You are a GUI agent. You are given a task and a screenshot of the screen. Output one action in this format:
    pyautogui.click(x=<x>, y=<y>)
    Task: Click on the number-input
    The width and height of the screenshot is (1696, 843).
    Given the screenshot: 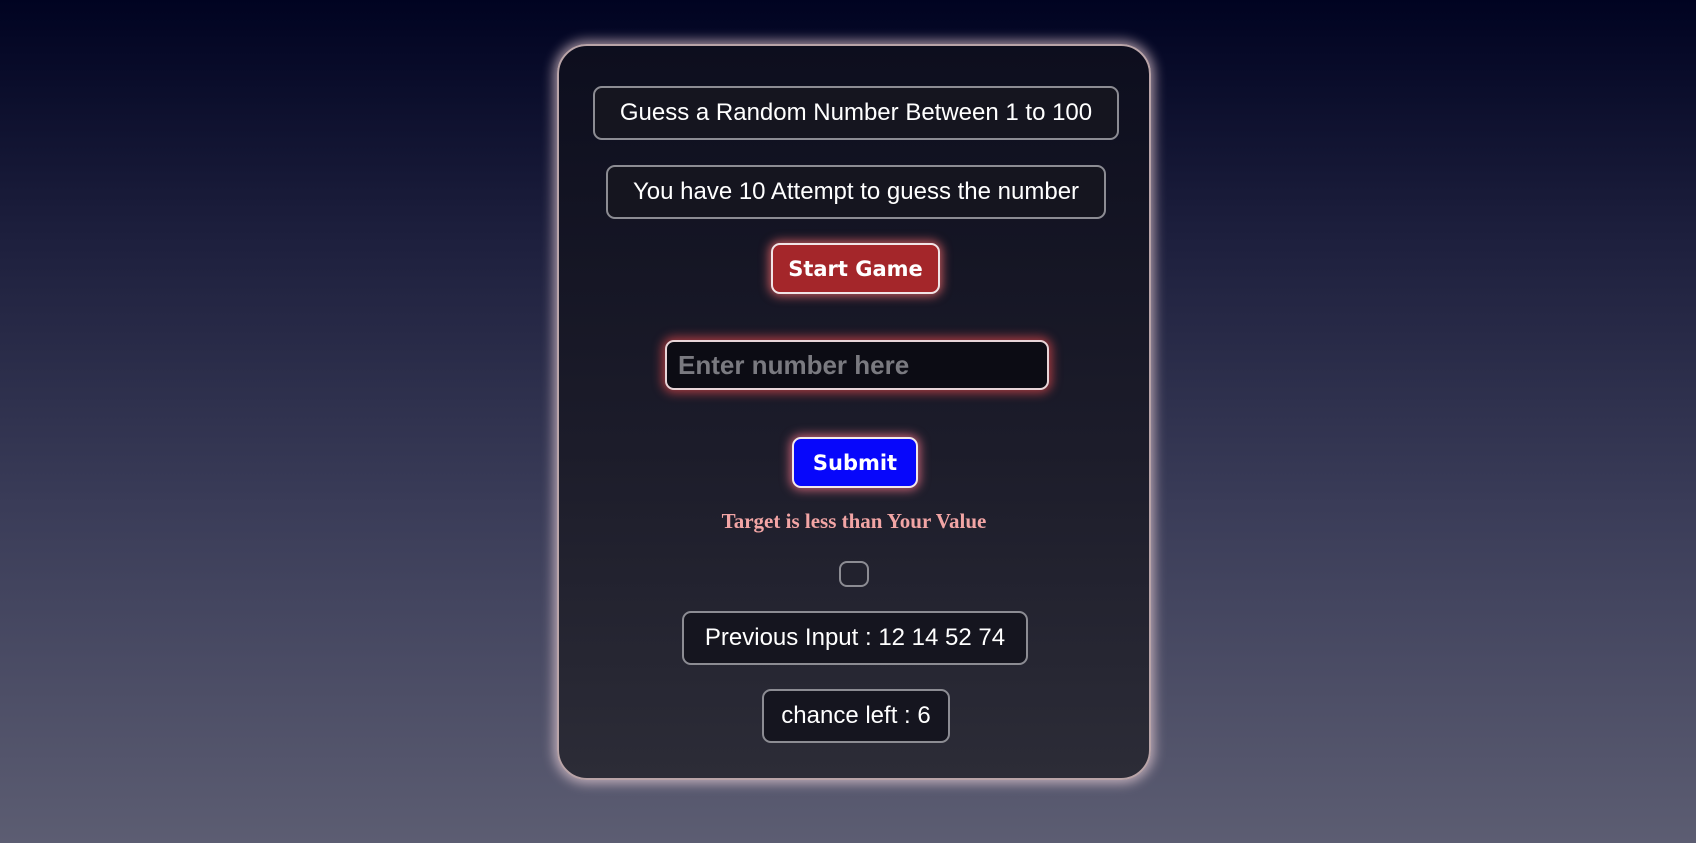 What is the action you would take?
    pyautogui.click(x=857, y=365)
    